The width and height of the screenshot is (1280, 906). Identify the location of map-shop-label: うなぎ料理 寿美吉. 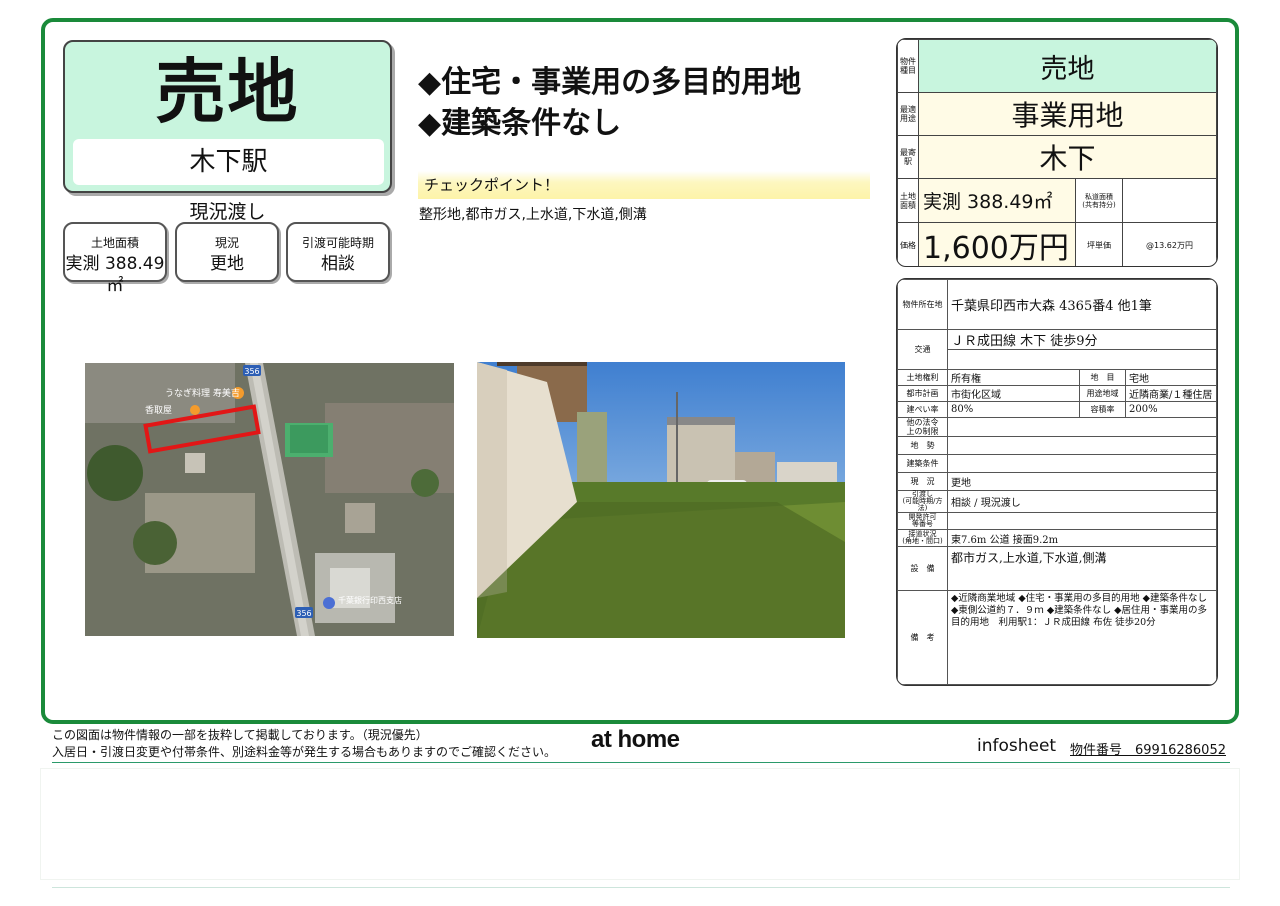
(202, 393).